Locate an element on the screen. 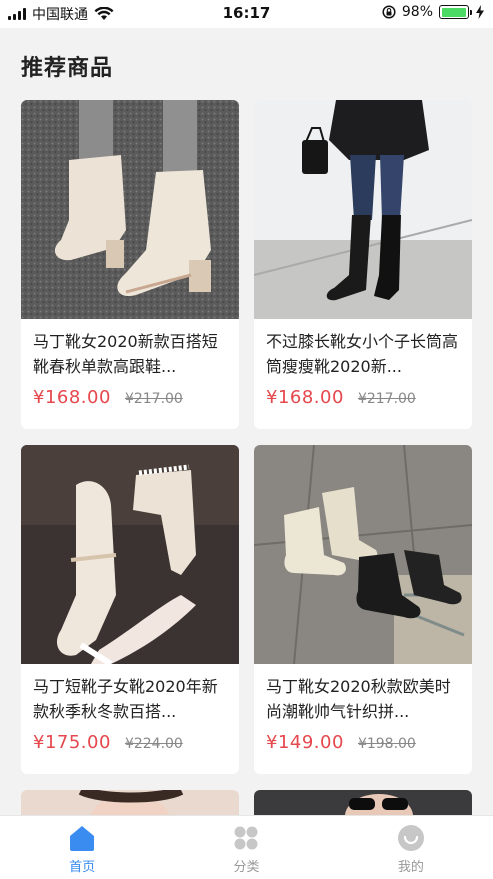 This screenshot has height=879, width=493. bottom-tab-bar: 首页 分类 我的 is located at coordinates (246, 847).